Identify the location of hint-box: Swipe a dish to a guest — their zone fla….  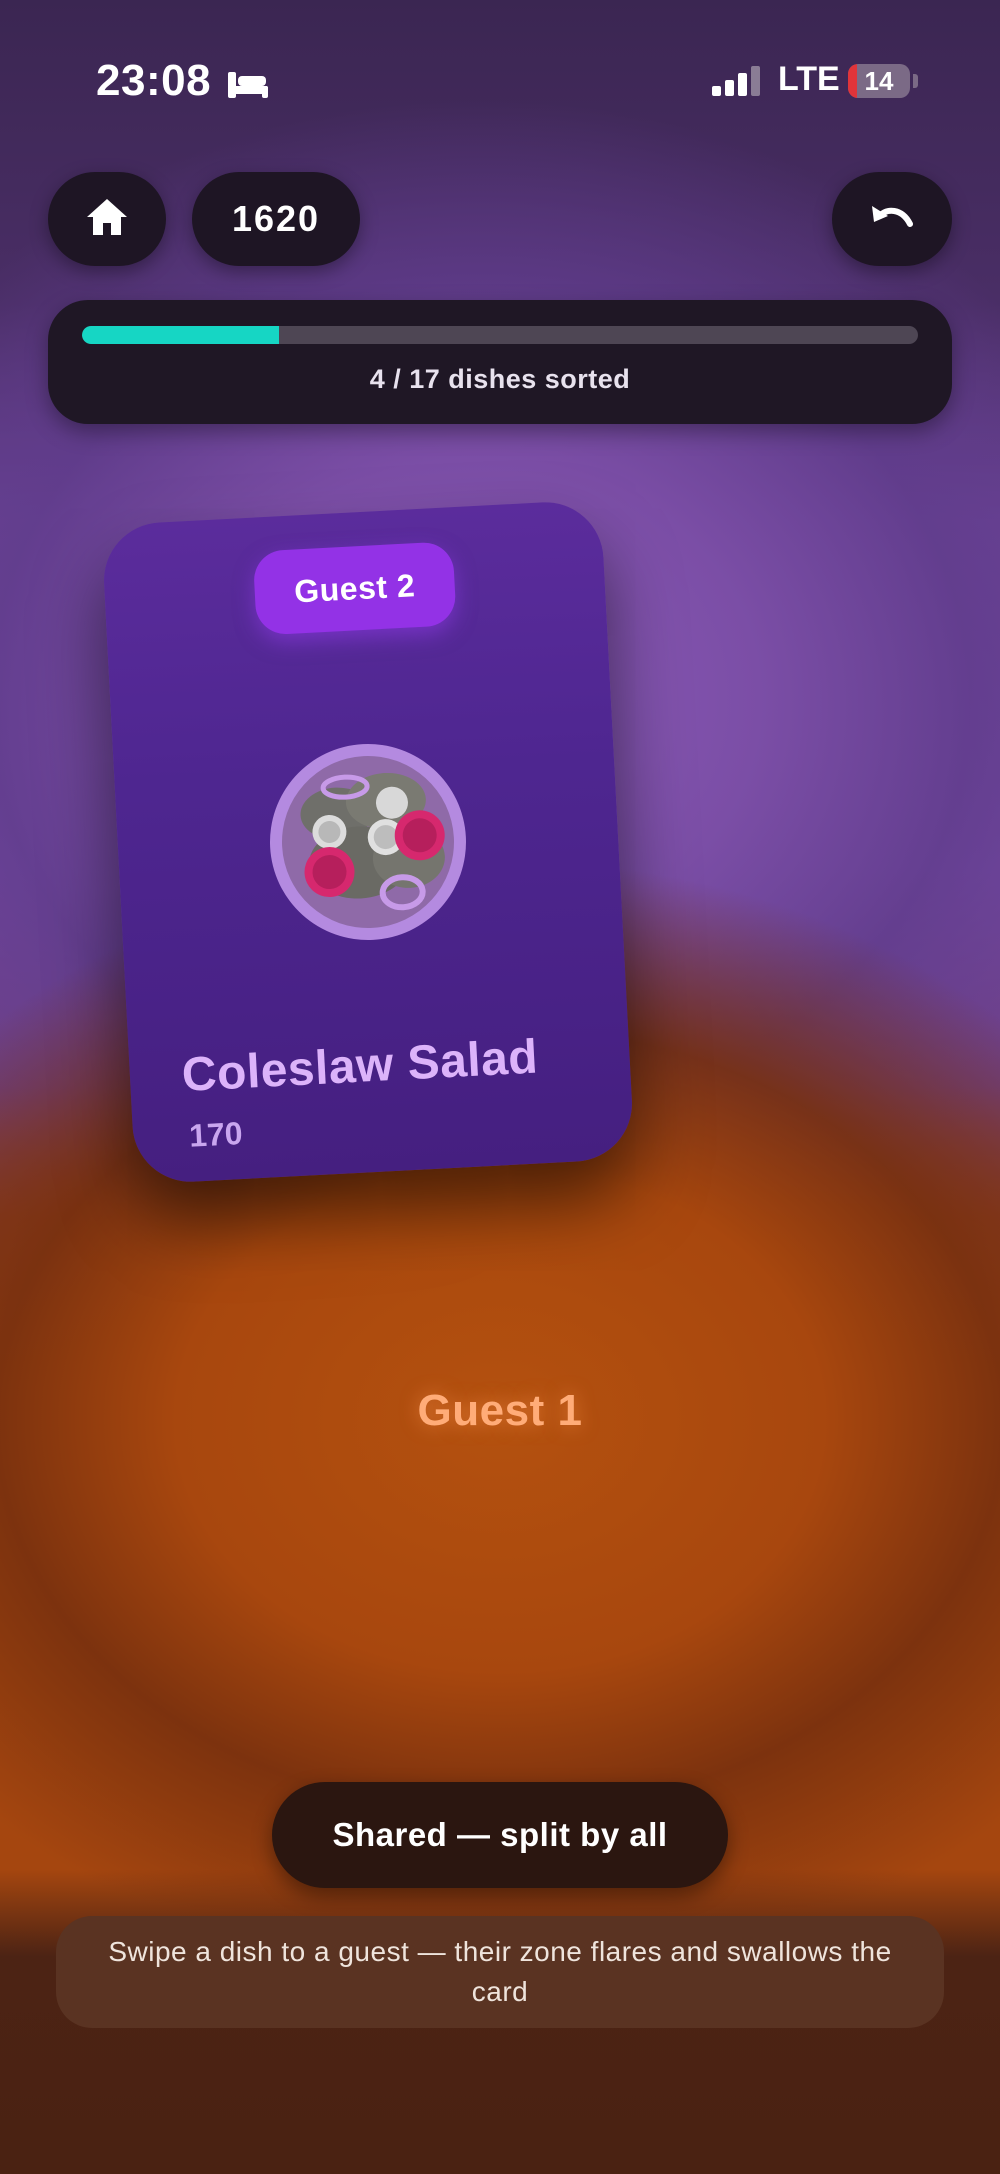
(500, 1972).